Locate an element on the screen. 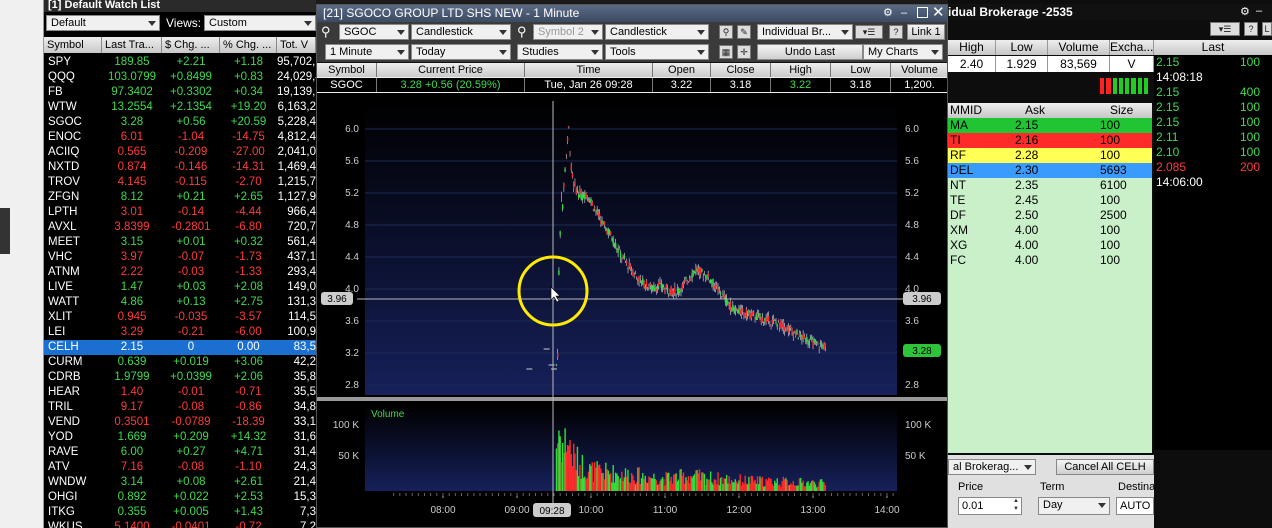 The width and height of the screenshot is (1272, 528). watchlist-row: ZFGN 8.12 +0.21 +2.65 1,127,9 is located at coordinates (180, 197).